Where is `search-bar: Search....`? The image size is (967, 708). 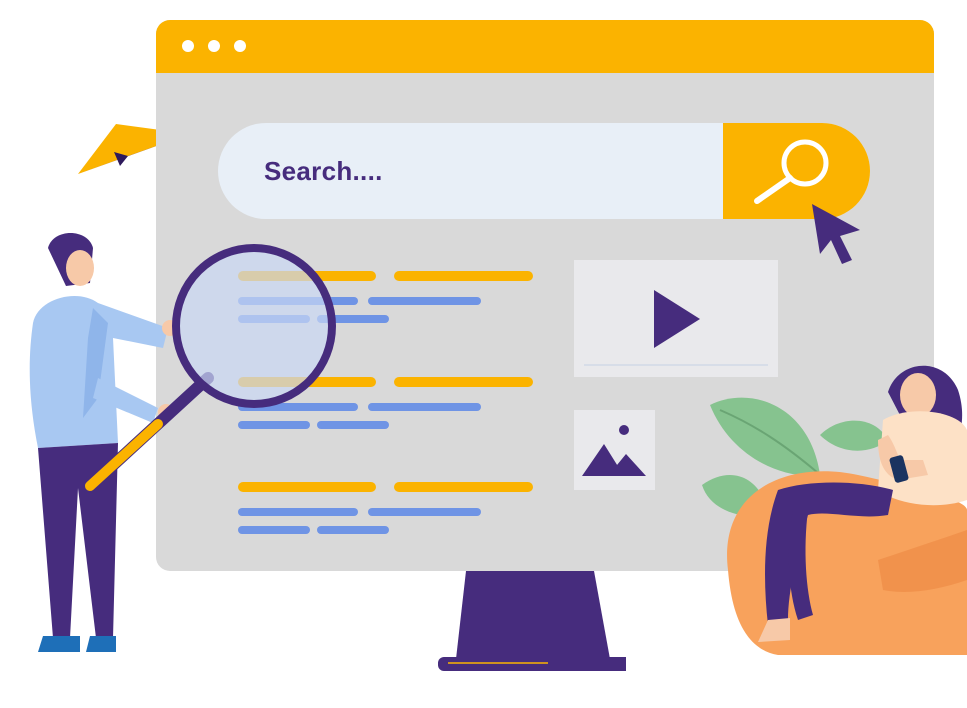
search-bar: Search.... is located at coordinates (544, 171).